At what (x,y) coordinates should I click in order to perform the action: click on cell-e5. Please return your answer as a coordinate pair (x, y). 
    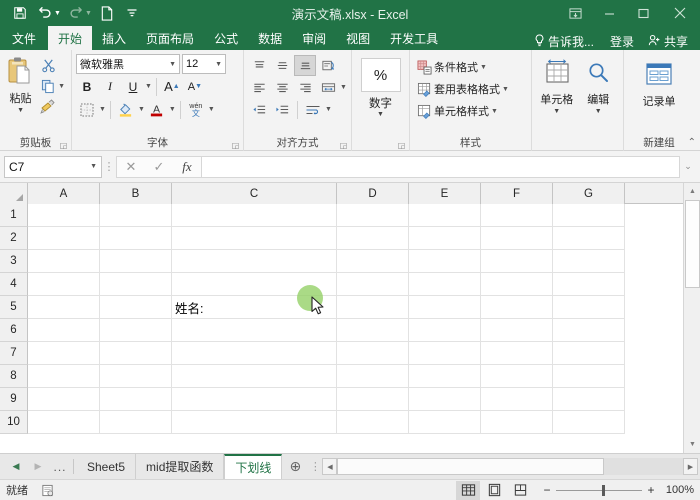
    Looking at the image, I should click on (445, 307).